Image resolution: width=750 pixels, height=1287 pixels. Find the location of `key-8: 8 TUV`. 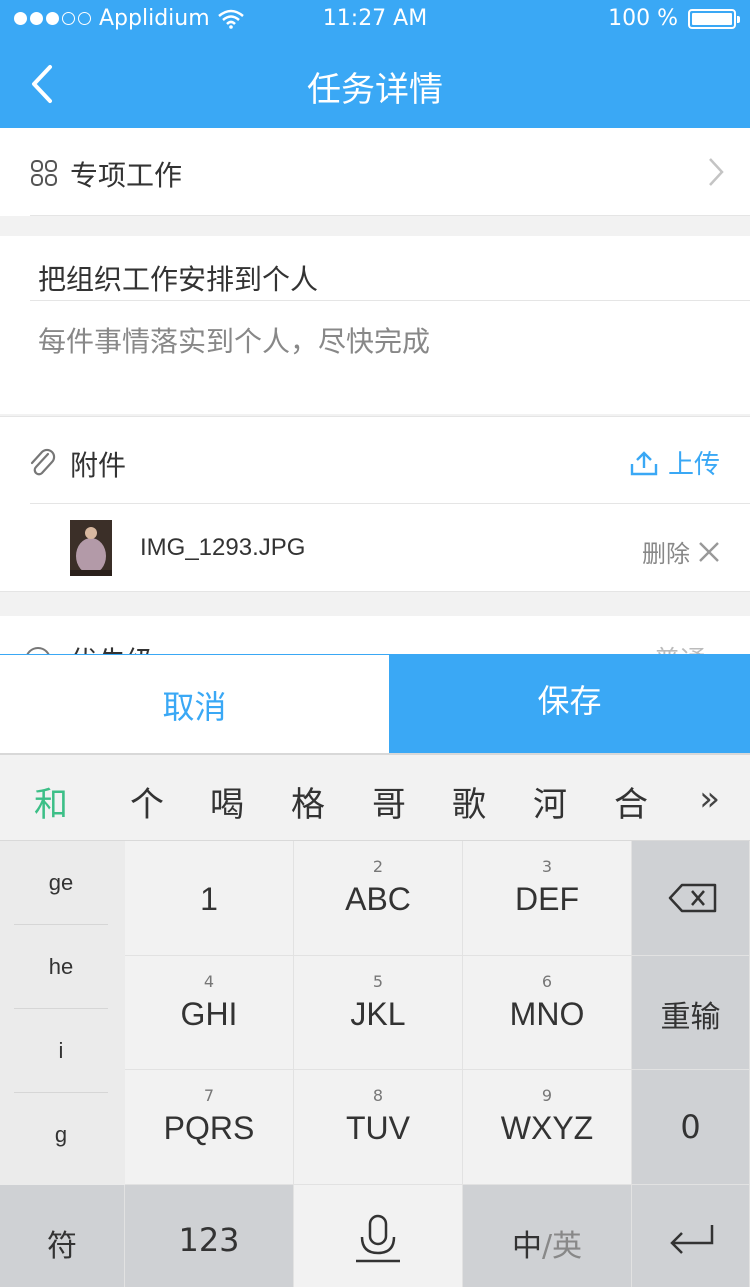

key-8: 8 TUV is located at coordinates (378, 1127).